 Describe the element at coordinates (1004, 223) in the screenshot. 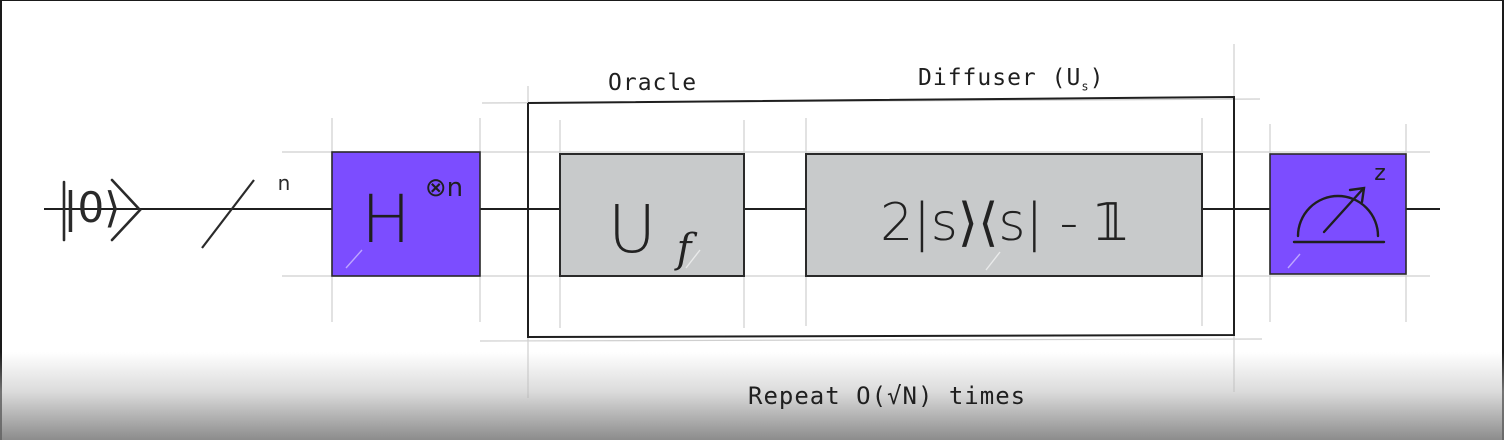

I see `diffuser-formula: 2|s⟩⟨s| - 𝟙` at that location.